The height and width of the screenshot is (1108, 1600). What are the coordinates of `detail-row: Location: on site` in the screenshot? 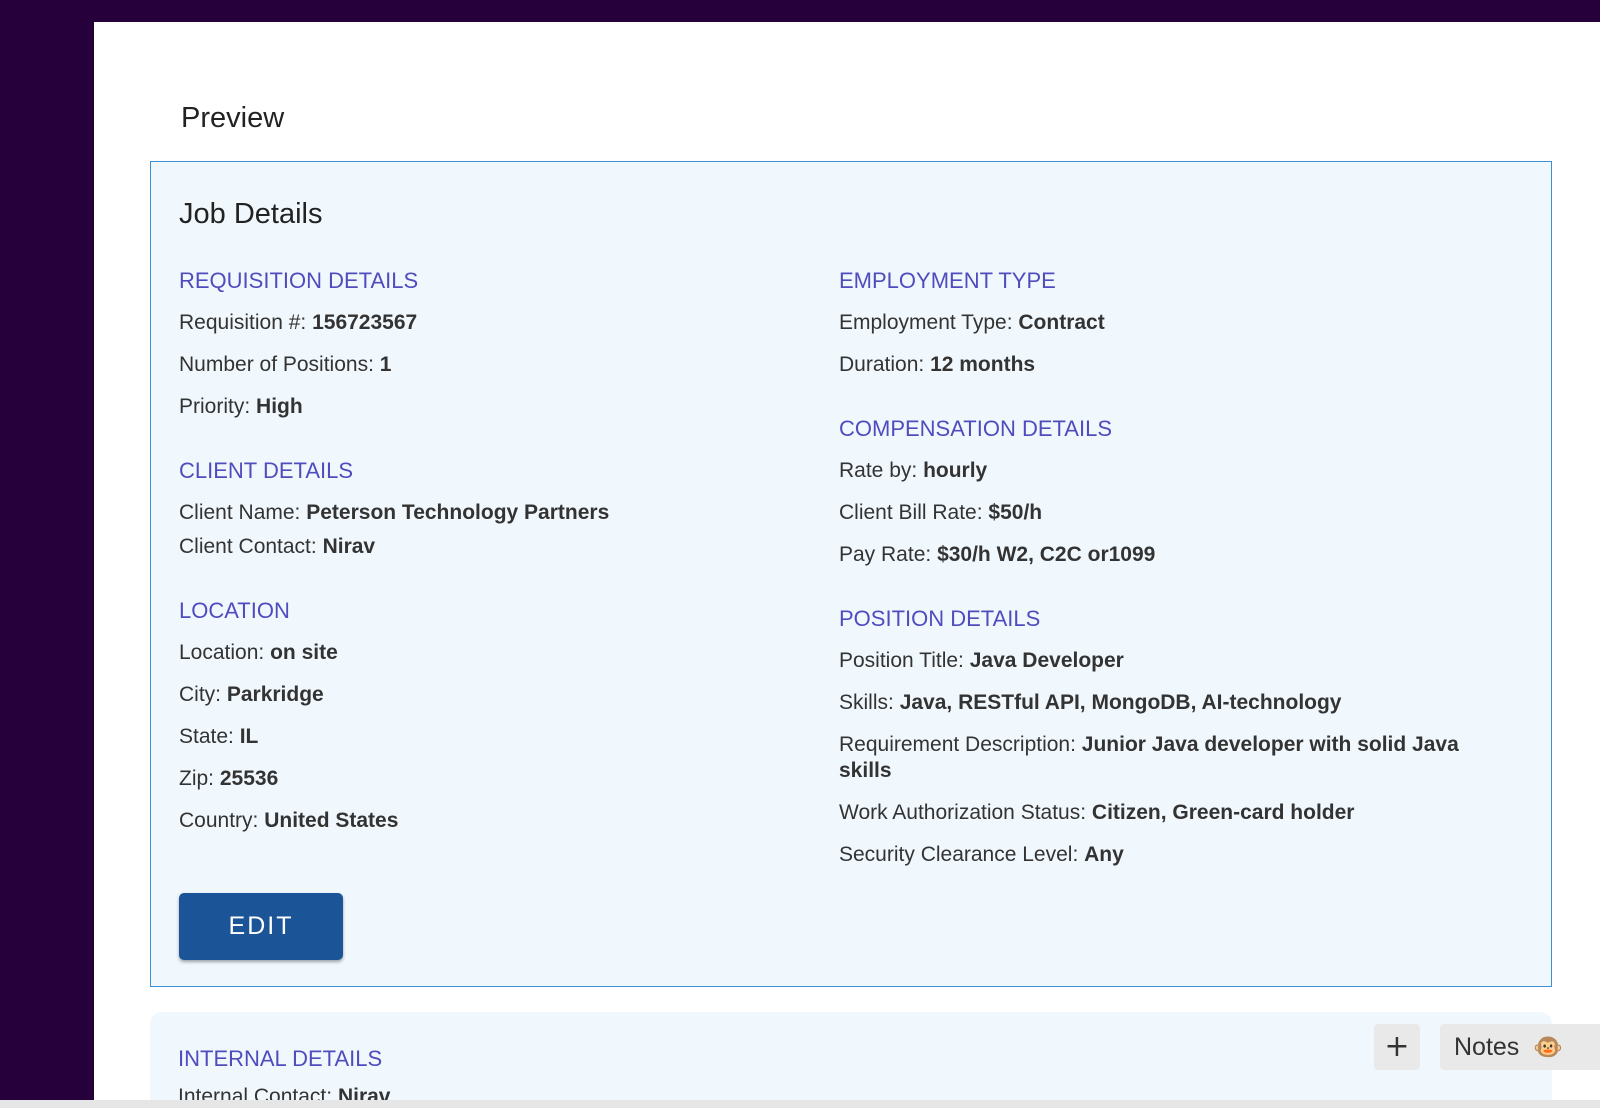 It's located at (479, 653).